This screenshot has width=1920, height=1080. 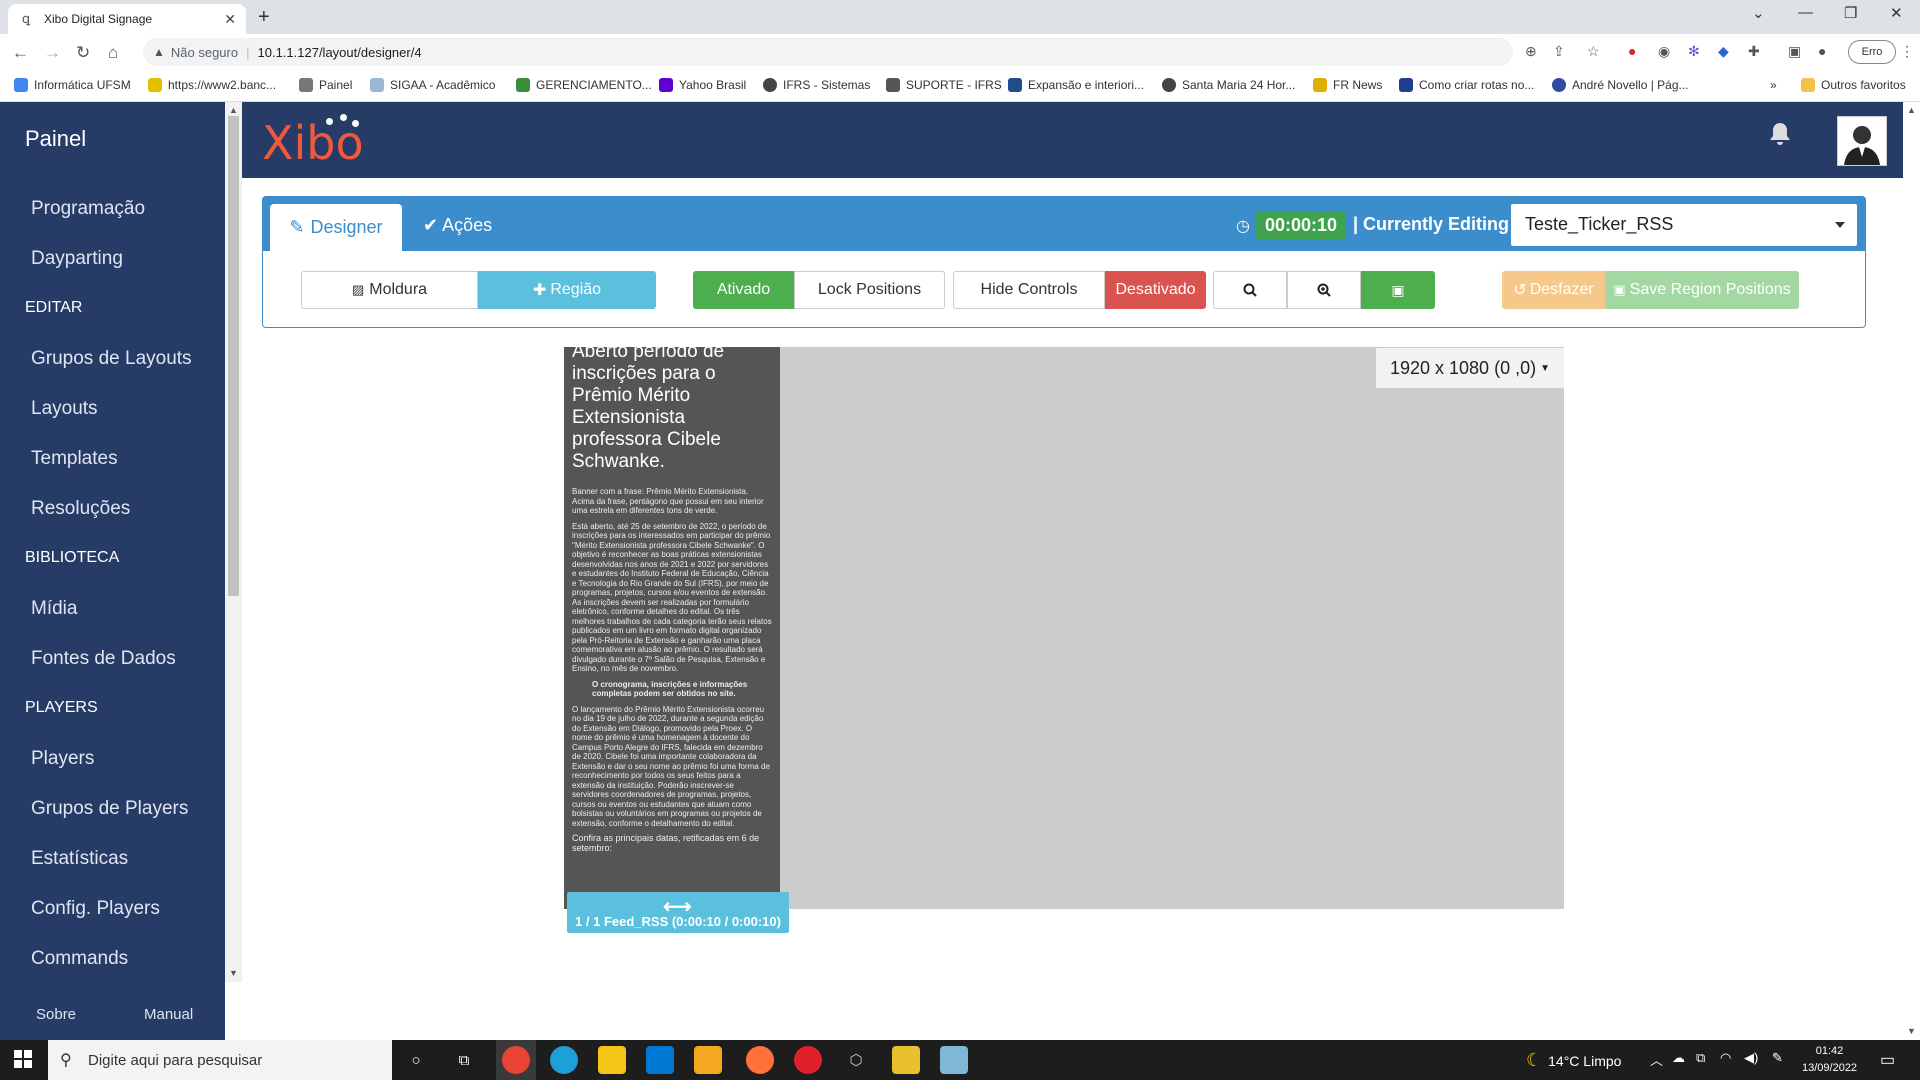 I want to click on zoom-out-button, so click(x=1250, y=290).